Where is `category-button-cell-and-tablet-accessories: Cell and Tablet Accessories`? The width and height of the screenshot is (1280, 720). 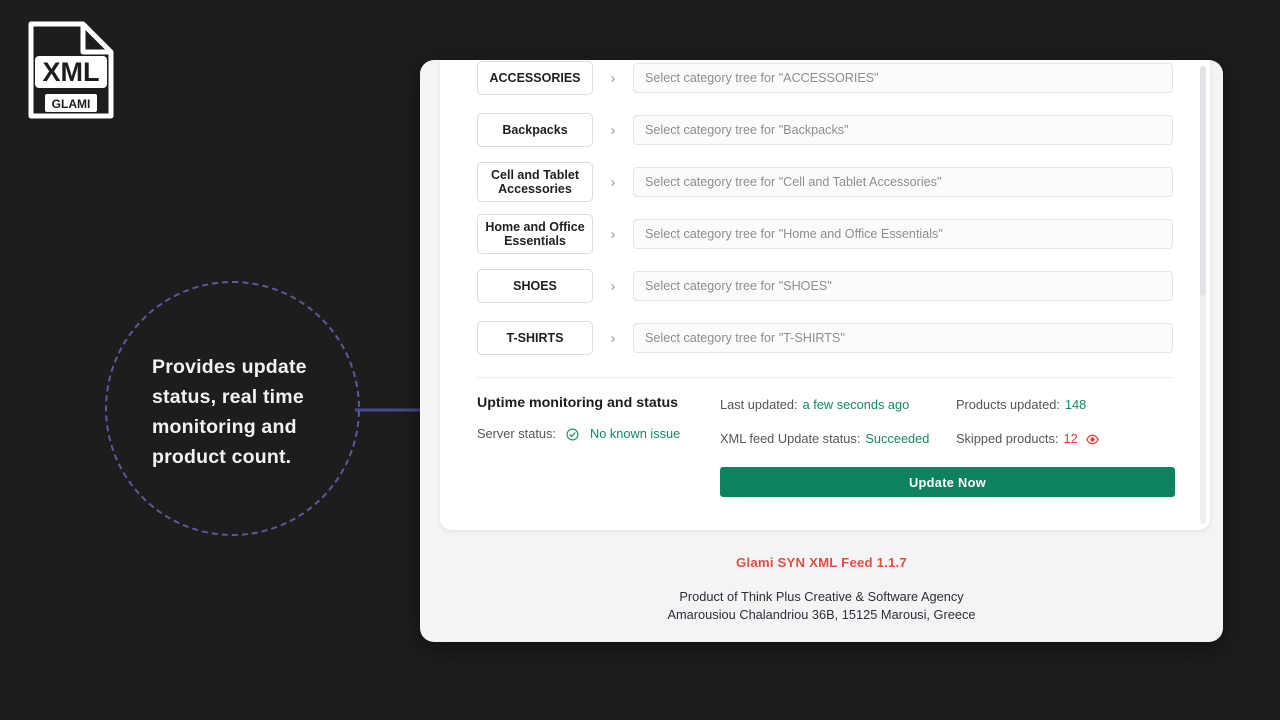
category-button-cell-and-tablet-accessories: Cell and Tablet Accessories is located at coordinates (535, 182).